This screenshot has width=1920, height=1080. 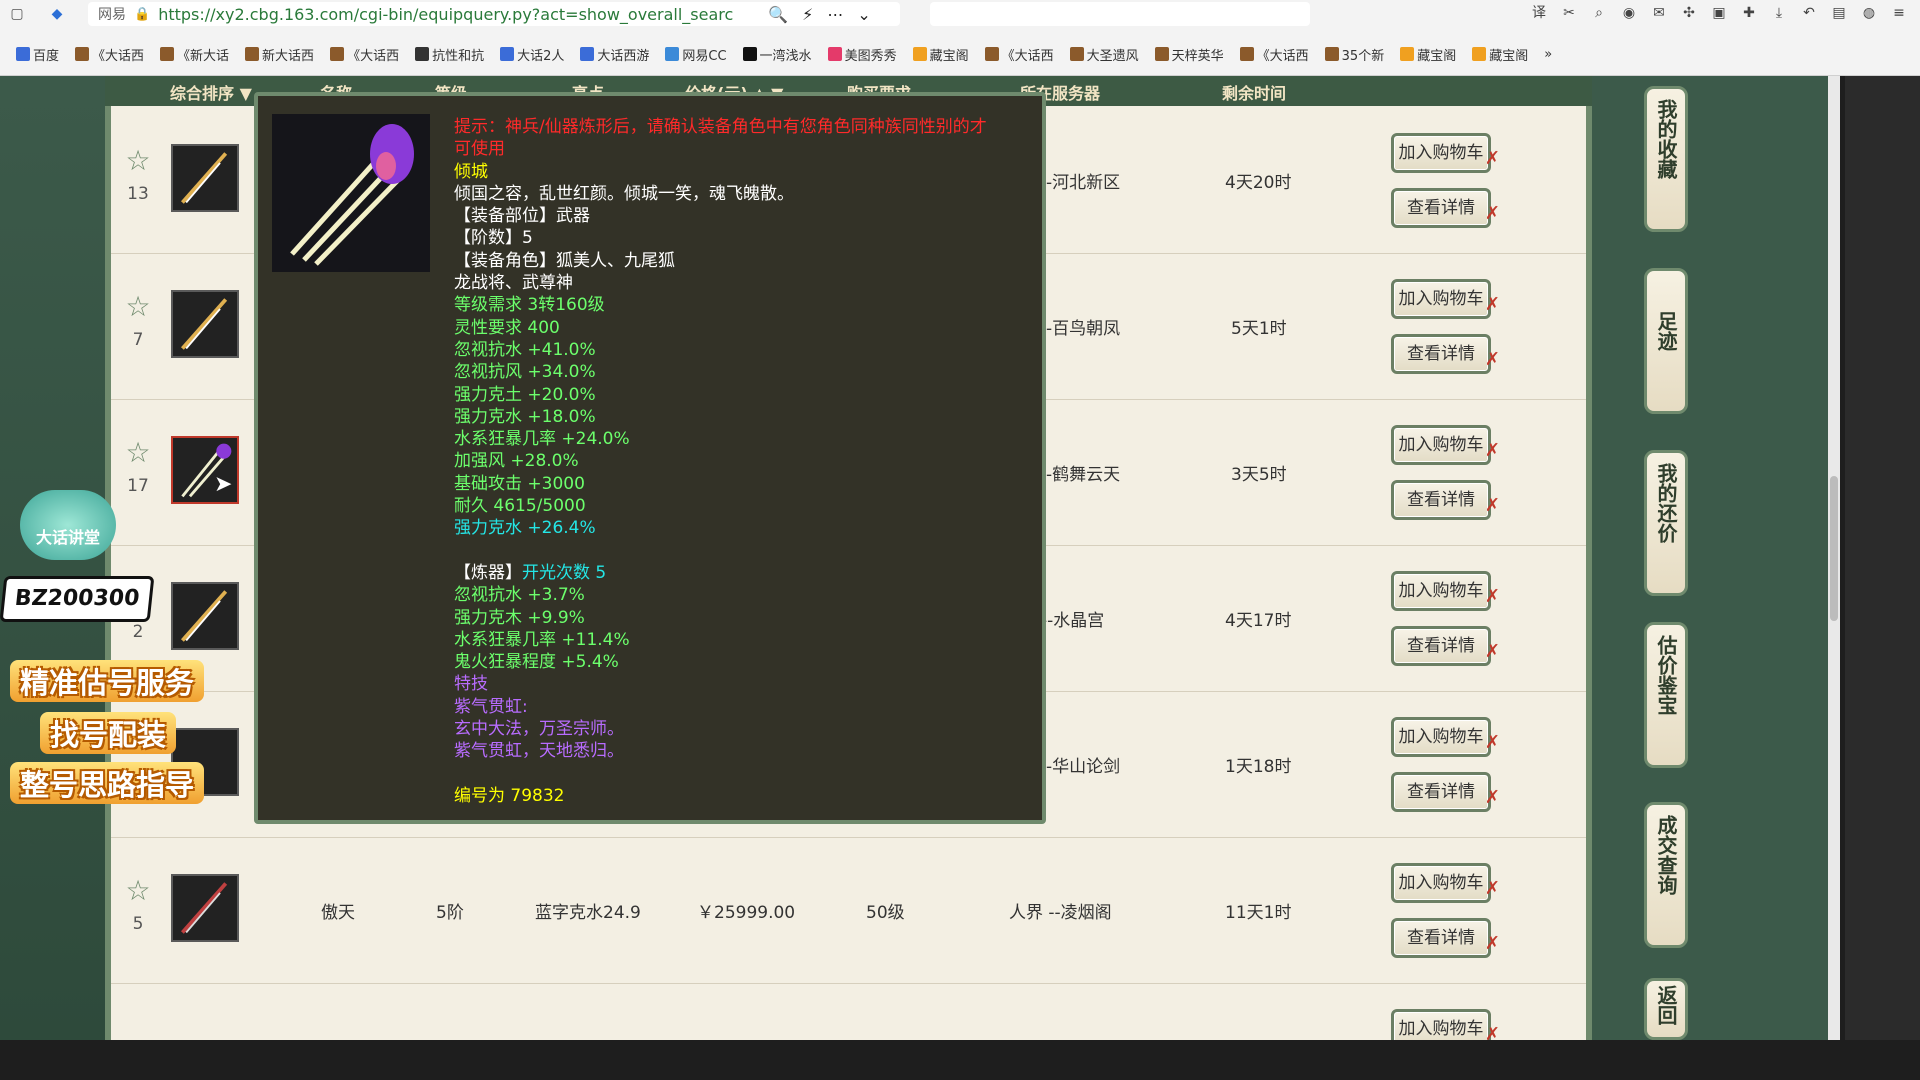 What do you see at coordinates (778, 14) in the screenshot?
I see `zoom-icon: 🔍` at bounding box center [778, 14].